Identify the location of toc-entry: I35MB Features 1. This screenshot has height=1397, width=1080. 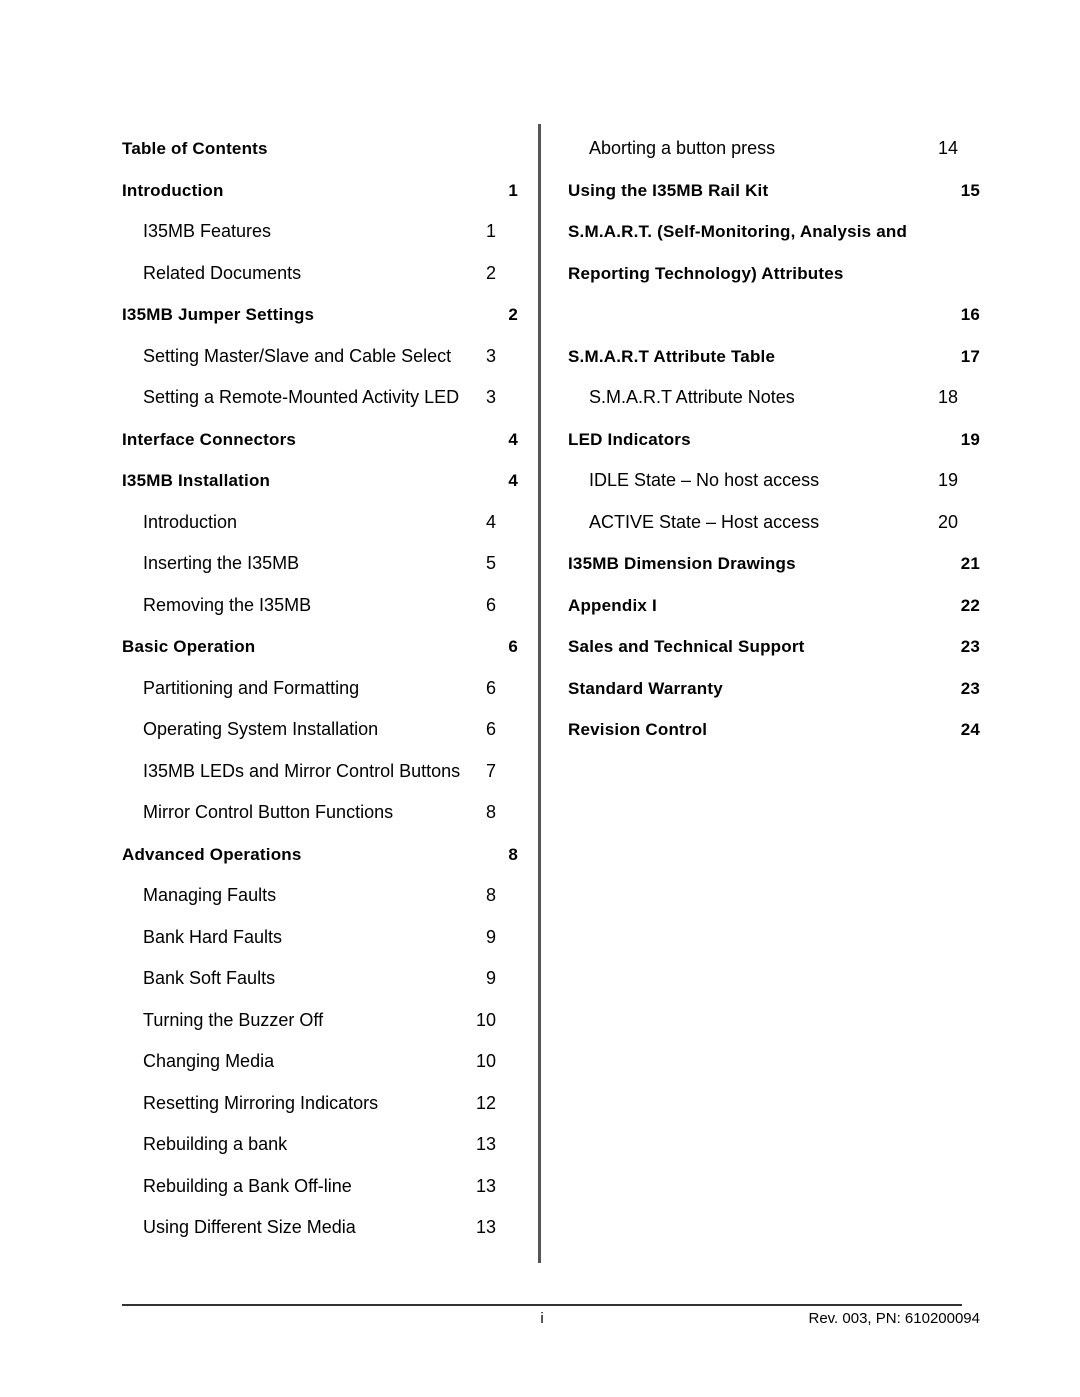
(320, 232).